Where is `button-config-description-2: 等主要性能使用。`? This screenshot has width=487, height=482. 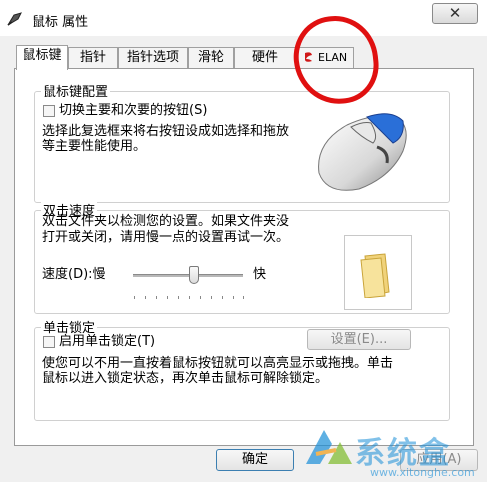
button-config-description-2: 等主要性能使用。 is located at coordinates (94, 146).